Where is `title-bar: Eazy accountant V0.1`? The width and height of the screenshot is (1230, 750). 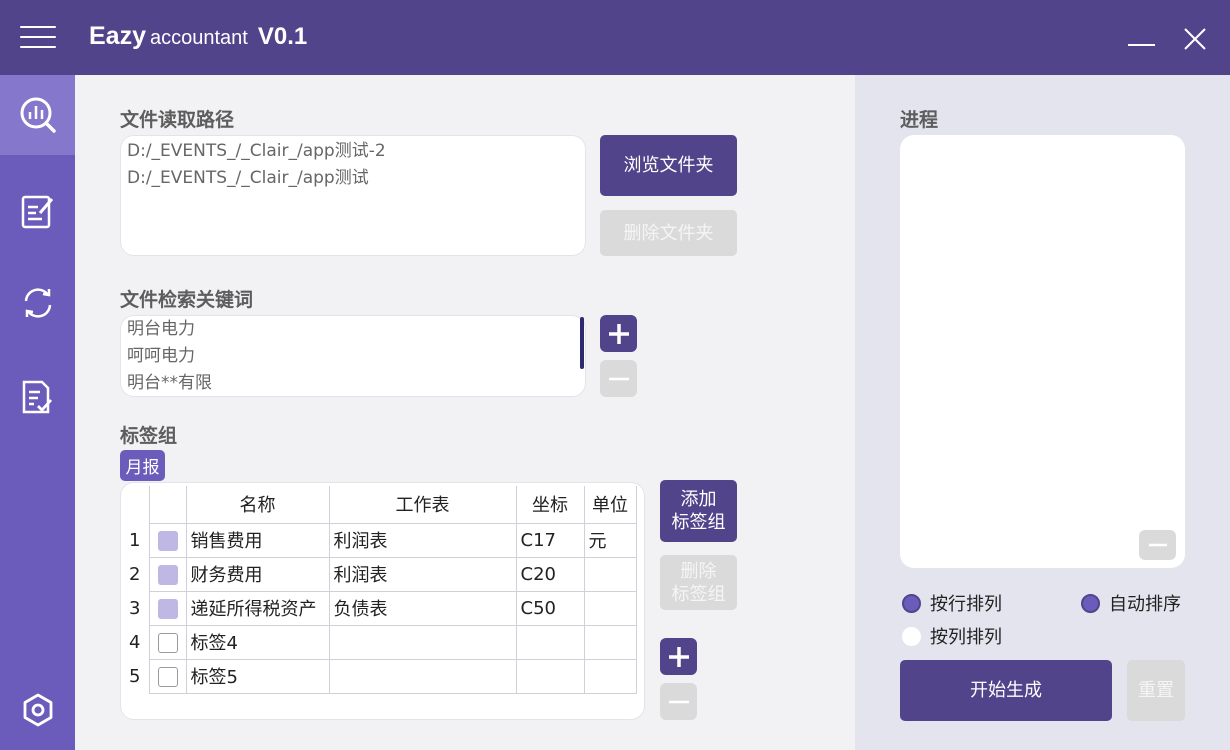 title-bar: Eazy accountant V0.1 is located at coordinates (615, 37).